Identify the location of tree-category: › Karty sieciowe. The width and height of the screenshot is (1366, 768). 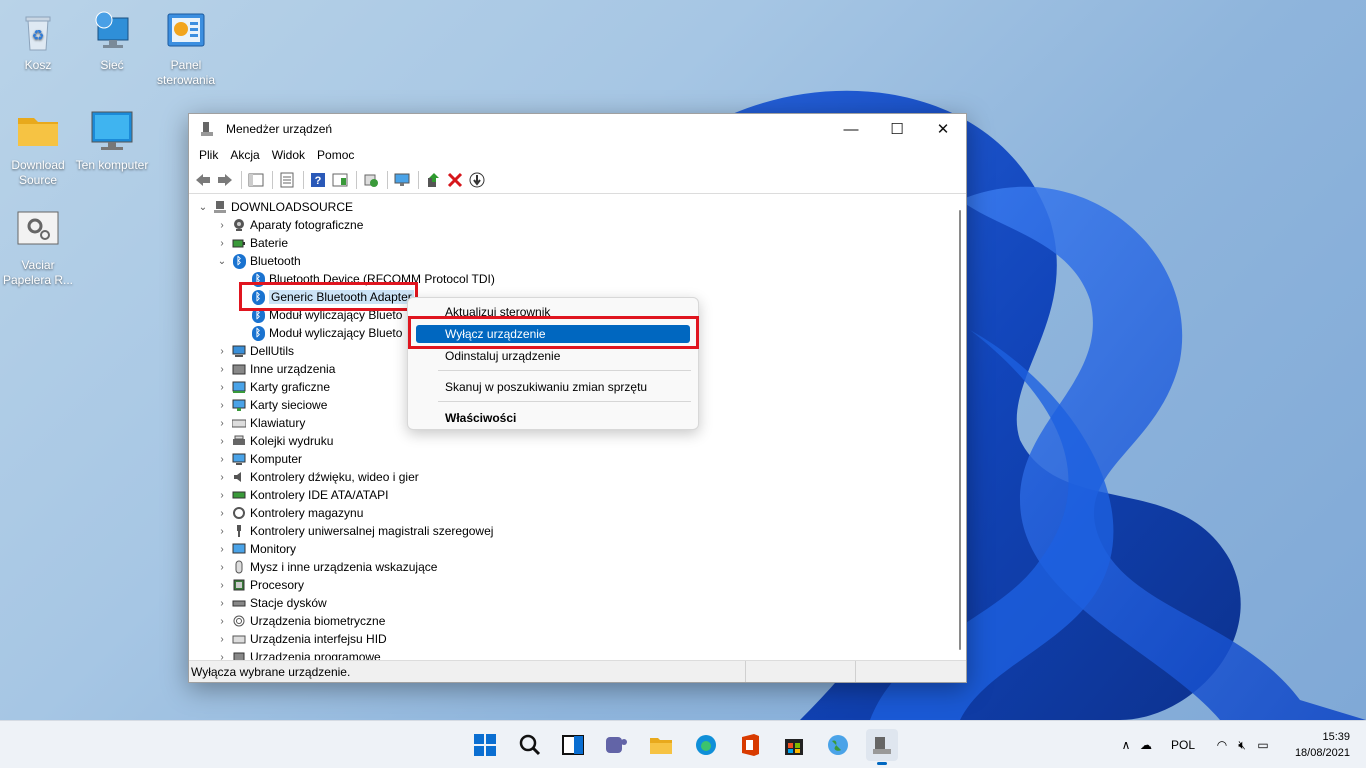
(271, 405).